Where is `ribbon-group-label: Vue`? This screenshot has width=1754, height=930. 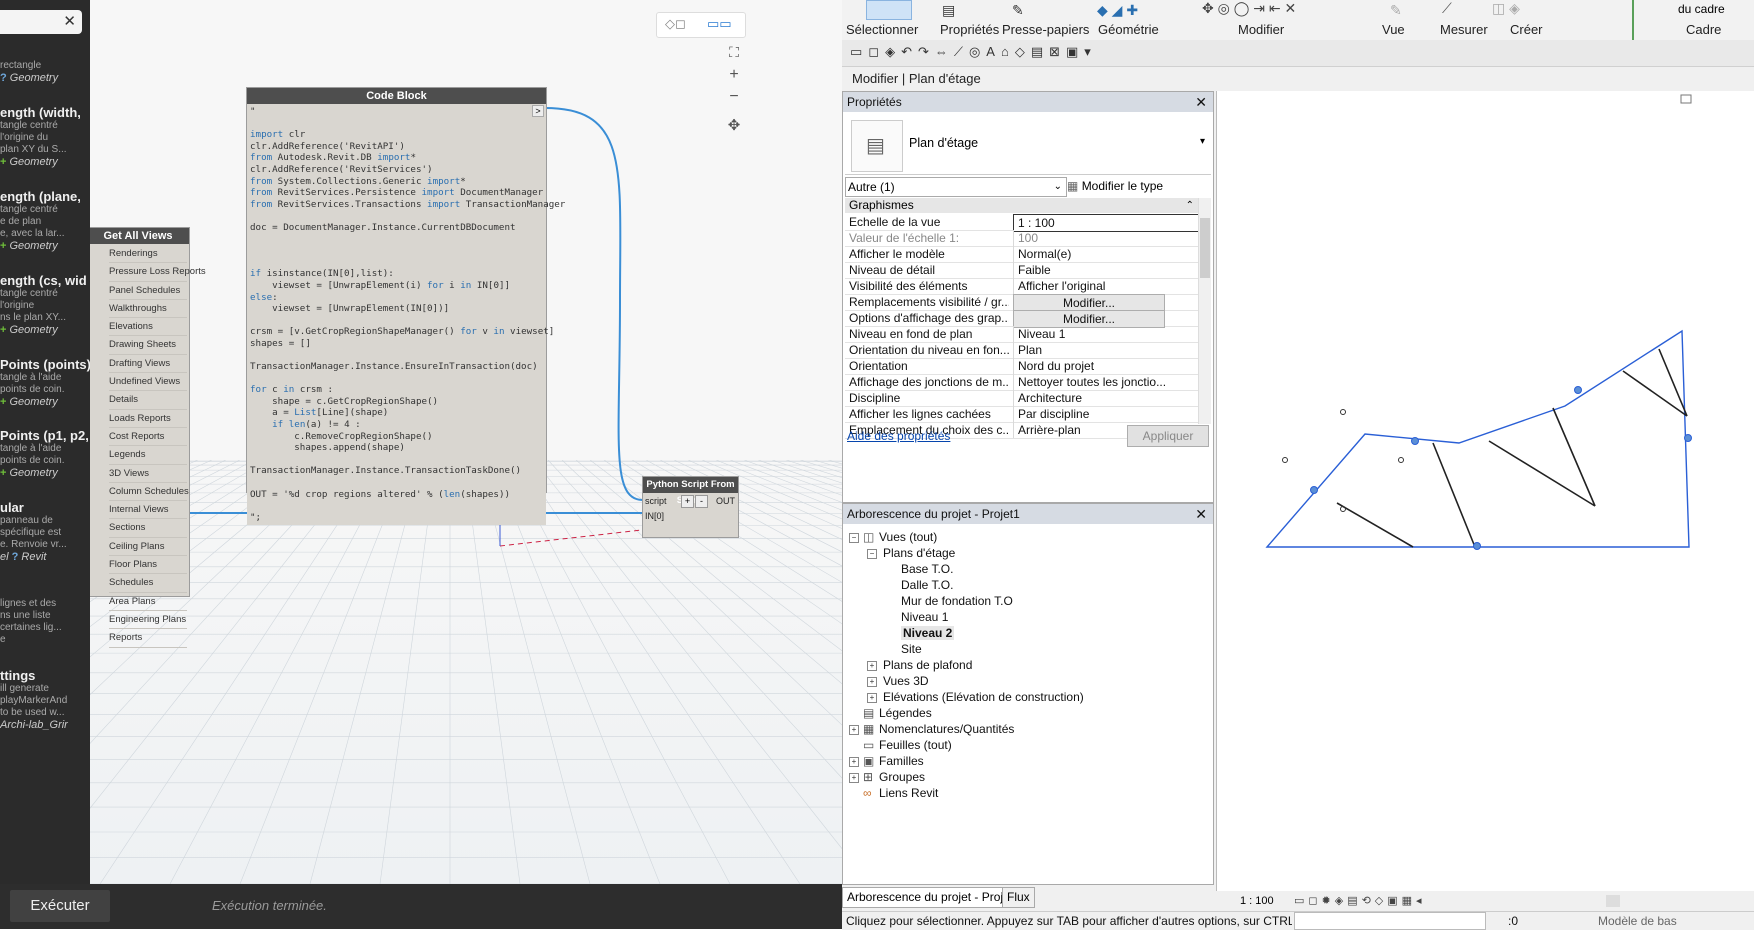
ribbon-group-label: Vue is located at coordinates (1393, 29).